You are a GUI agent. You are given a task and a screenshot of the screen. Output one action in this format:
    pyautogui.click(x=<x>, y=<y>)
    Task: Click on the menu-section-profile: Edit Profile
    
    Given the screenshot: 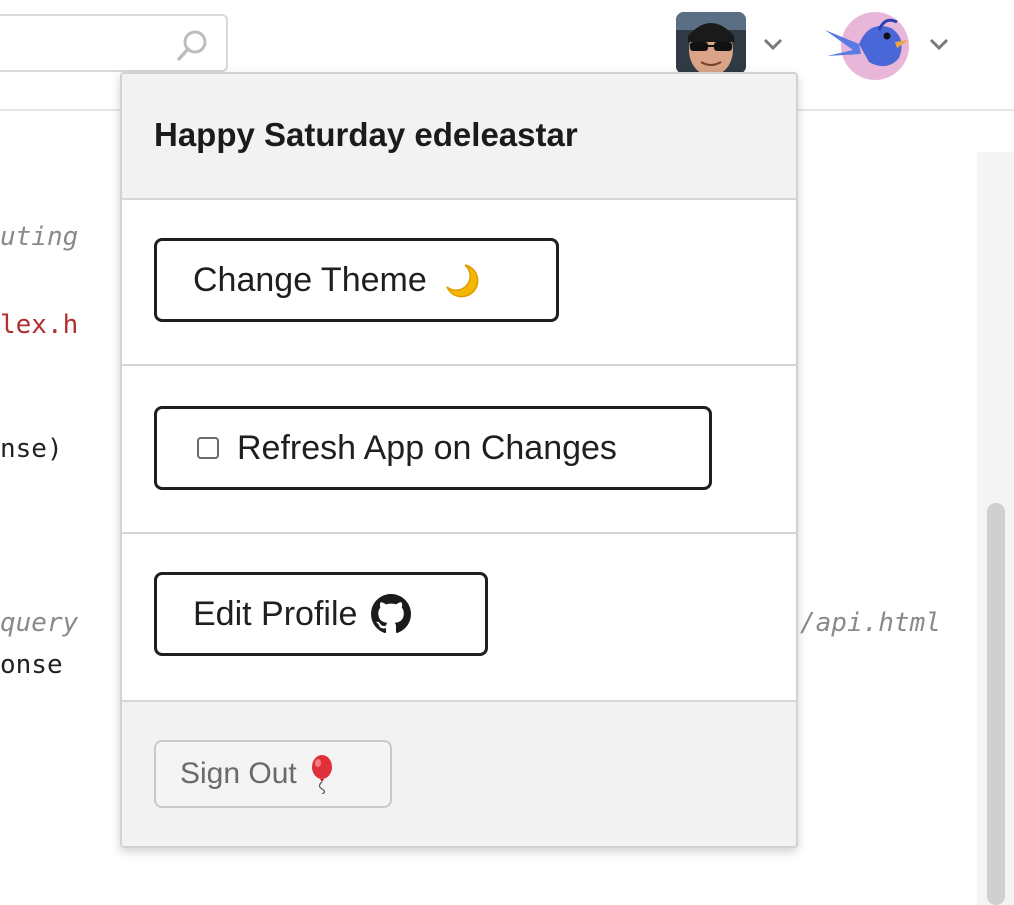 What is the action you would take?
    pyautogui.click(x=459, y=618)
    